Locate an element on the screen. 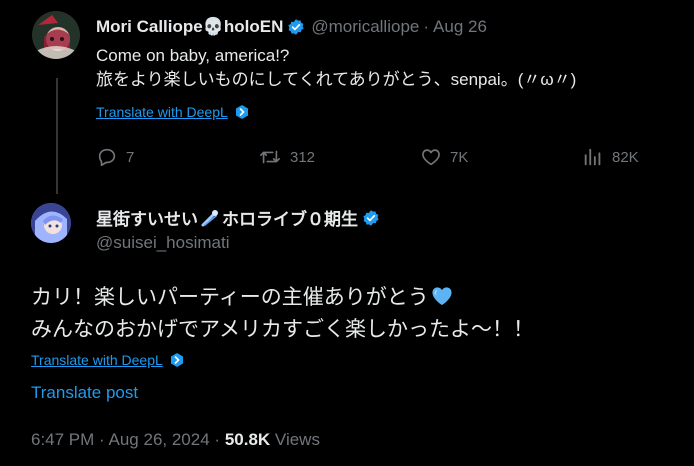 The width and height of the screenshot is (694, 466). reply-button: 7 is located at coordinates (115, 157).